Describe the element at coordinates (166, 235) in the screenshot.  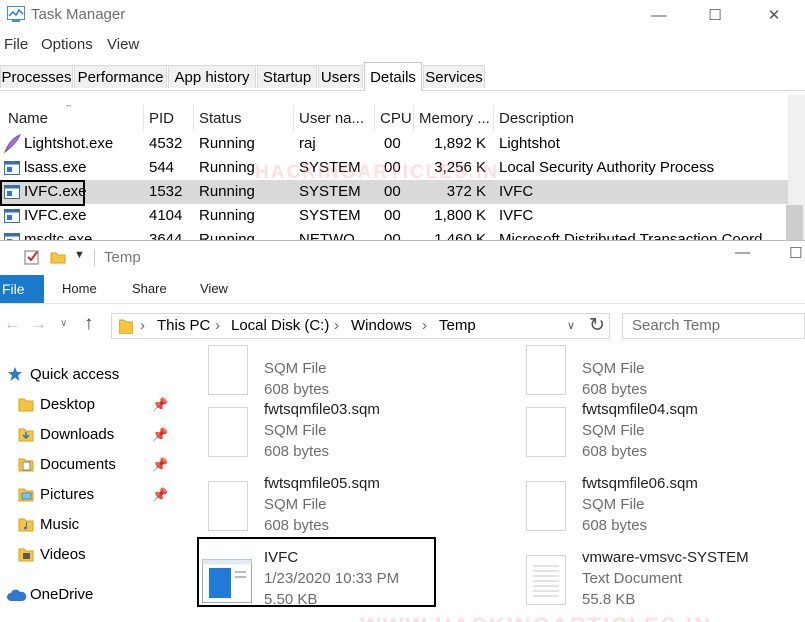
I see `process-pid: 3644` at that location.